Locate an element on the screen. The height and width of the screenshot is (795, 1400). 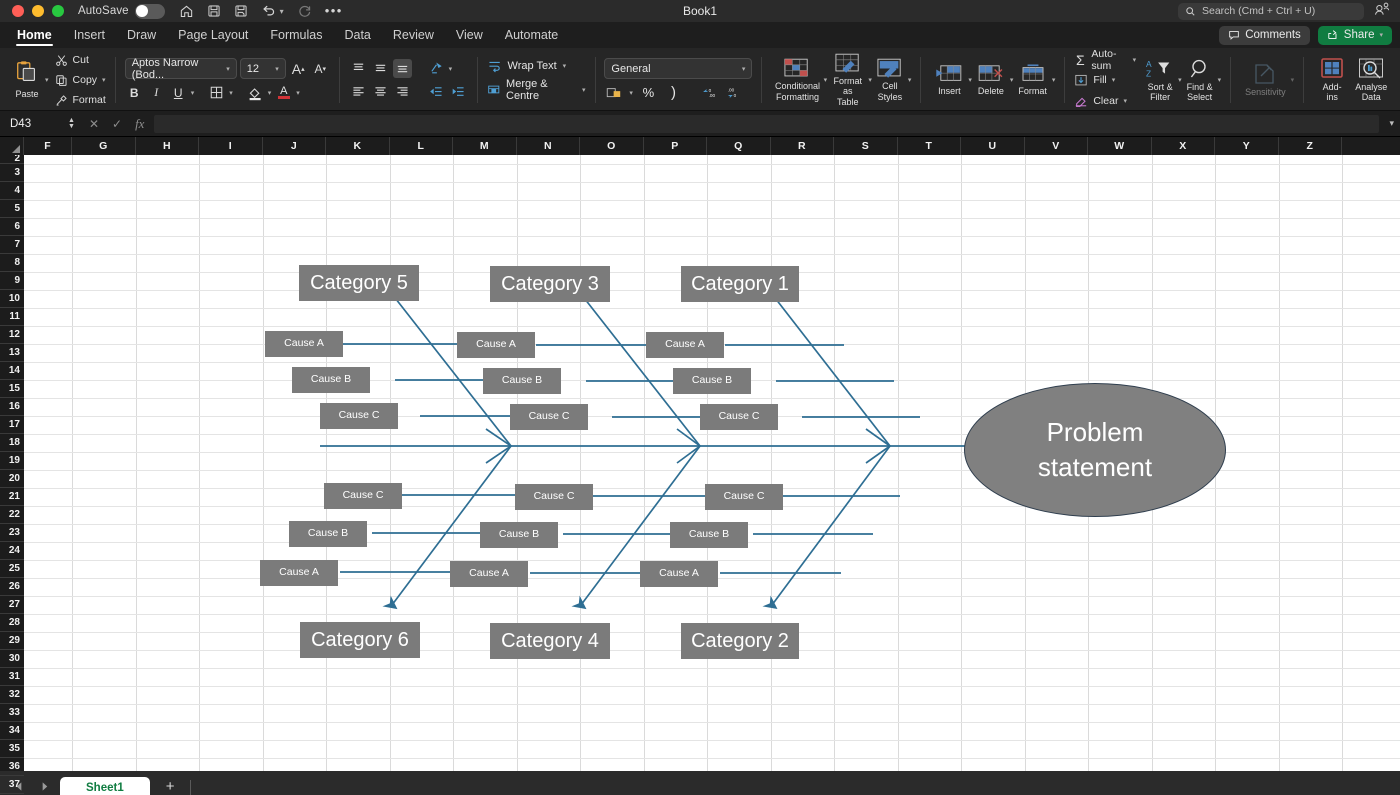
category-node-5: Category 5 is located at coordinates (359, 283).